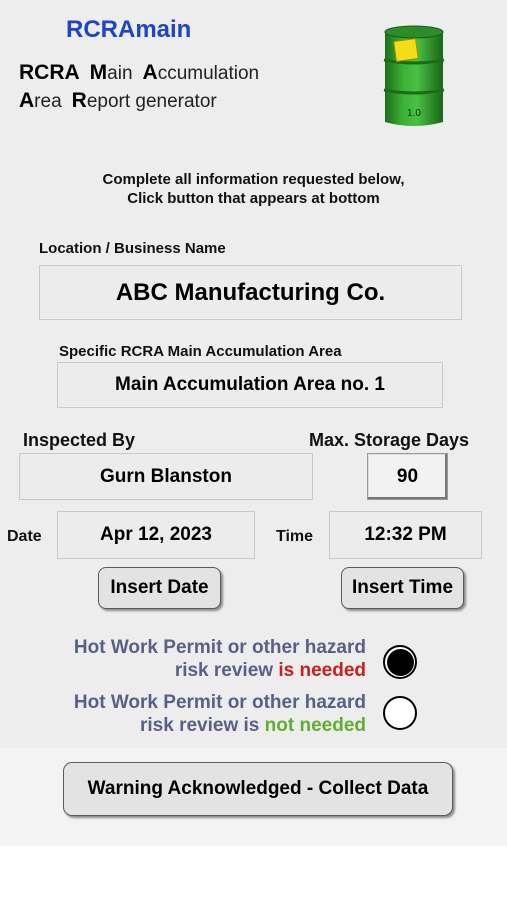 The image size is (507, 900). What do you see at coordinates (139, 72) in the screenshot?
I see `subtitle-line-1: RCRA Main Accumulation` at bounding box center [139, 72].